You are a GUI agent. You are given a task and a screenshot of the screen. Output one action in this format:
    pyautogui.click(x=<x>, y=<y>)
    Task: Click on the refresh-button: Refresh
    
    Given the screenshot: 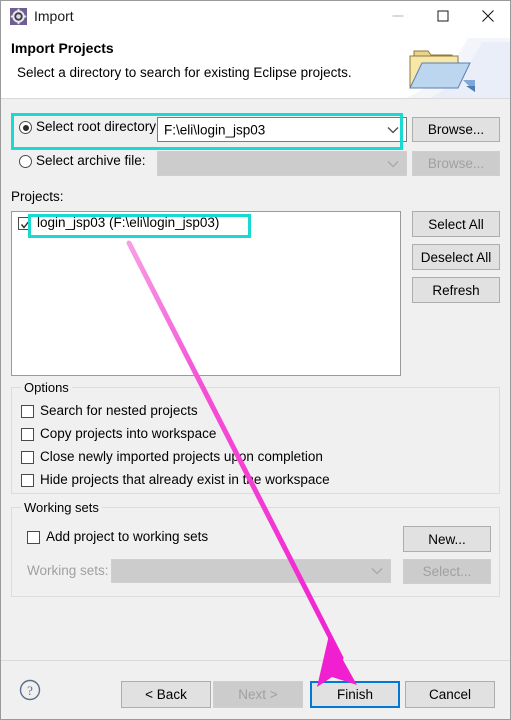 What is the action you would take?
    pyautogui.click(x=456, y=290)
    